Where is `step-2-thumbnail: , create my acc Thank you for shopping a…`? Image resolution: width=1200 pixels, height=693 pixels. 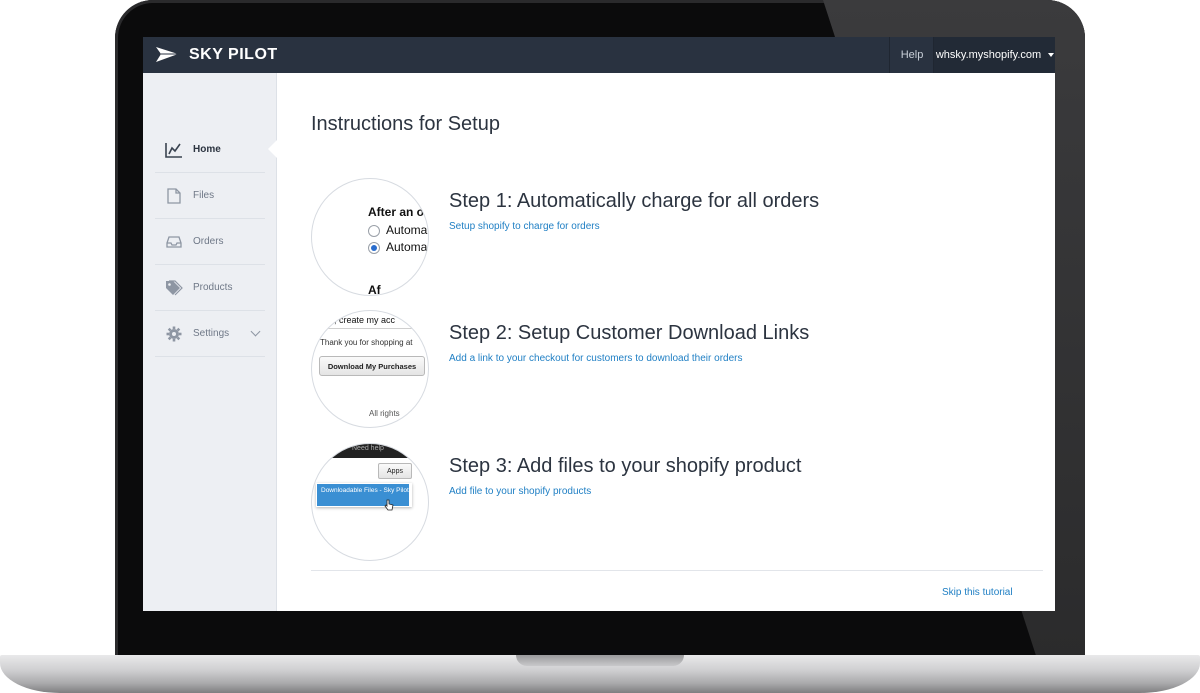 step-2-thumbnail: , create my acc Thank you for shopping a… is located at coordinates (370, 369).